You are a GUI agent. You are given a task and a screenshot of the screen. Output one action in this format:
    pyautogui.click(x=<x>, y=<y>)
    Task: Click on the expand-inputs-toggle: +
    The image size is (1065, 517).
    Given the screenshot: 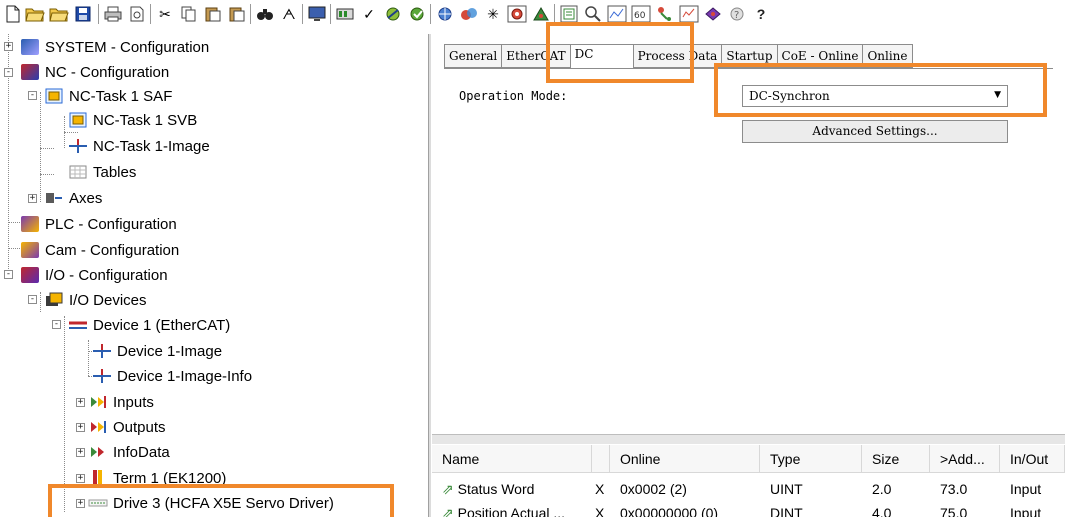 What is the action you would take?
    pyautogui.click(x=80, y=402)
    